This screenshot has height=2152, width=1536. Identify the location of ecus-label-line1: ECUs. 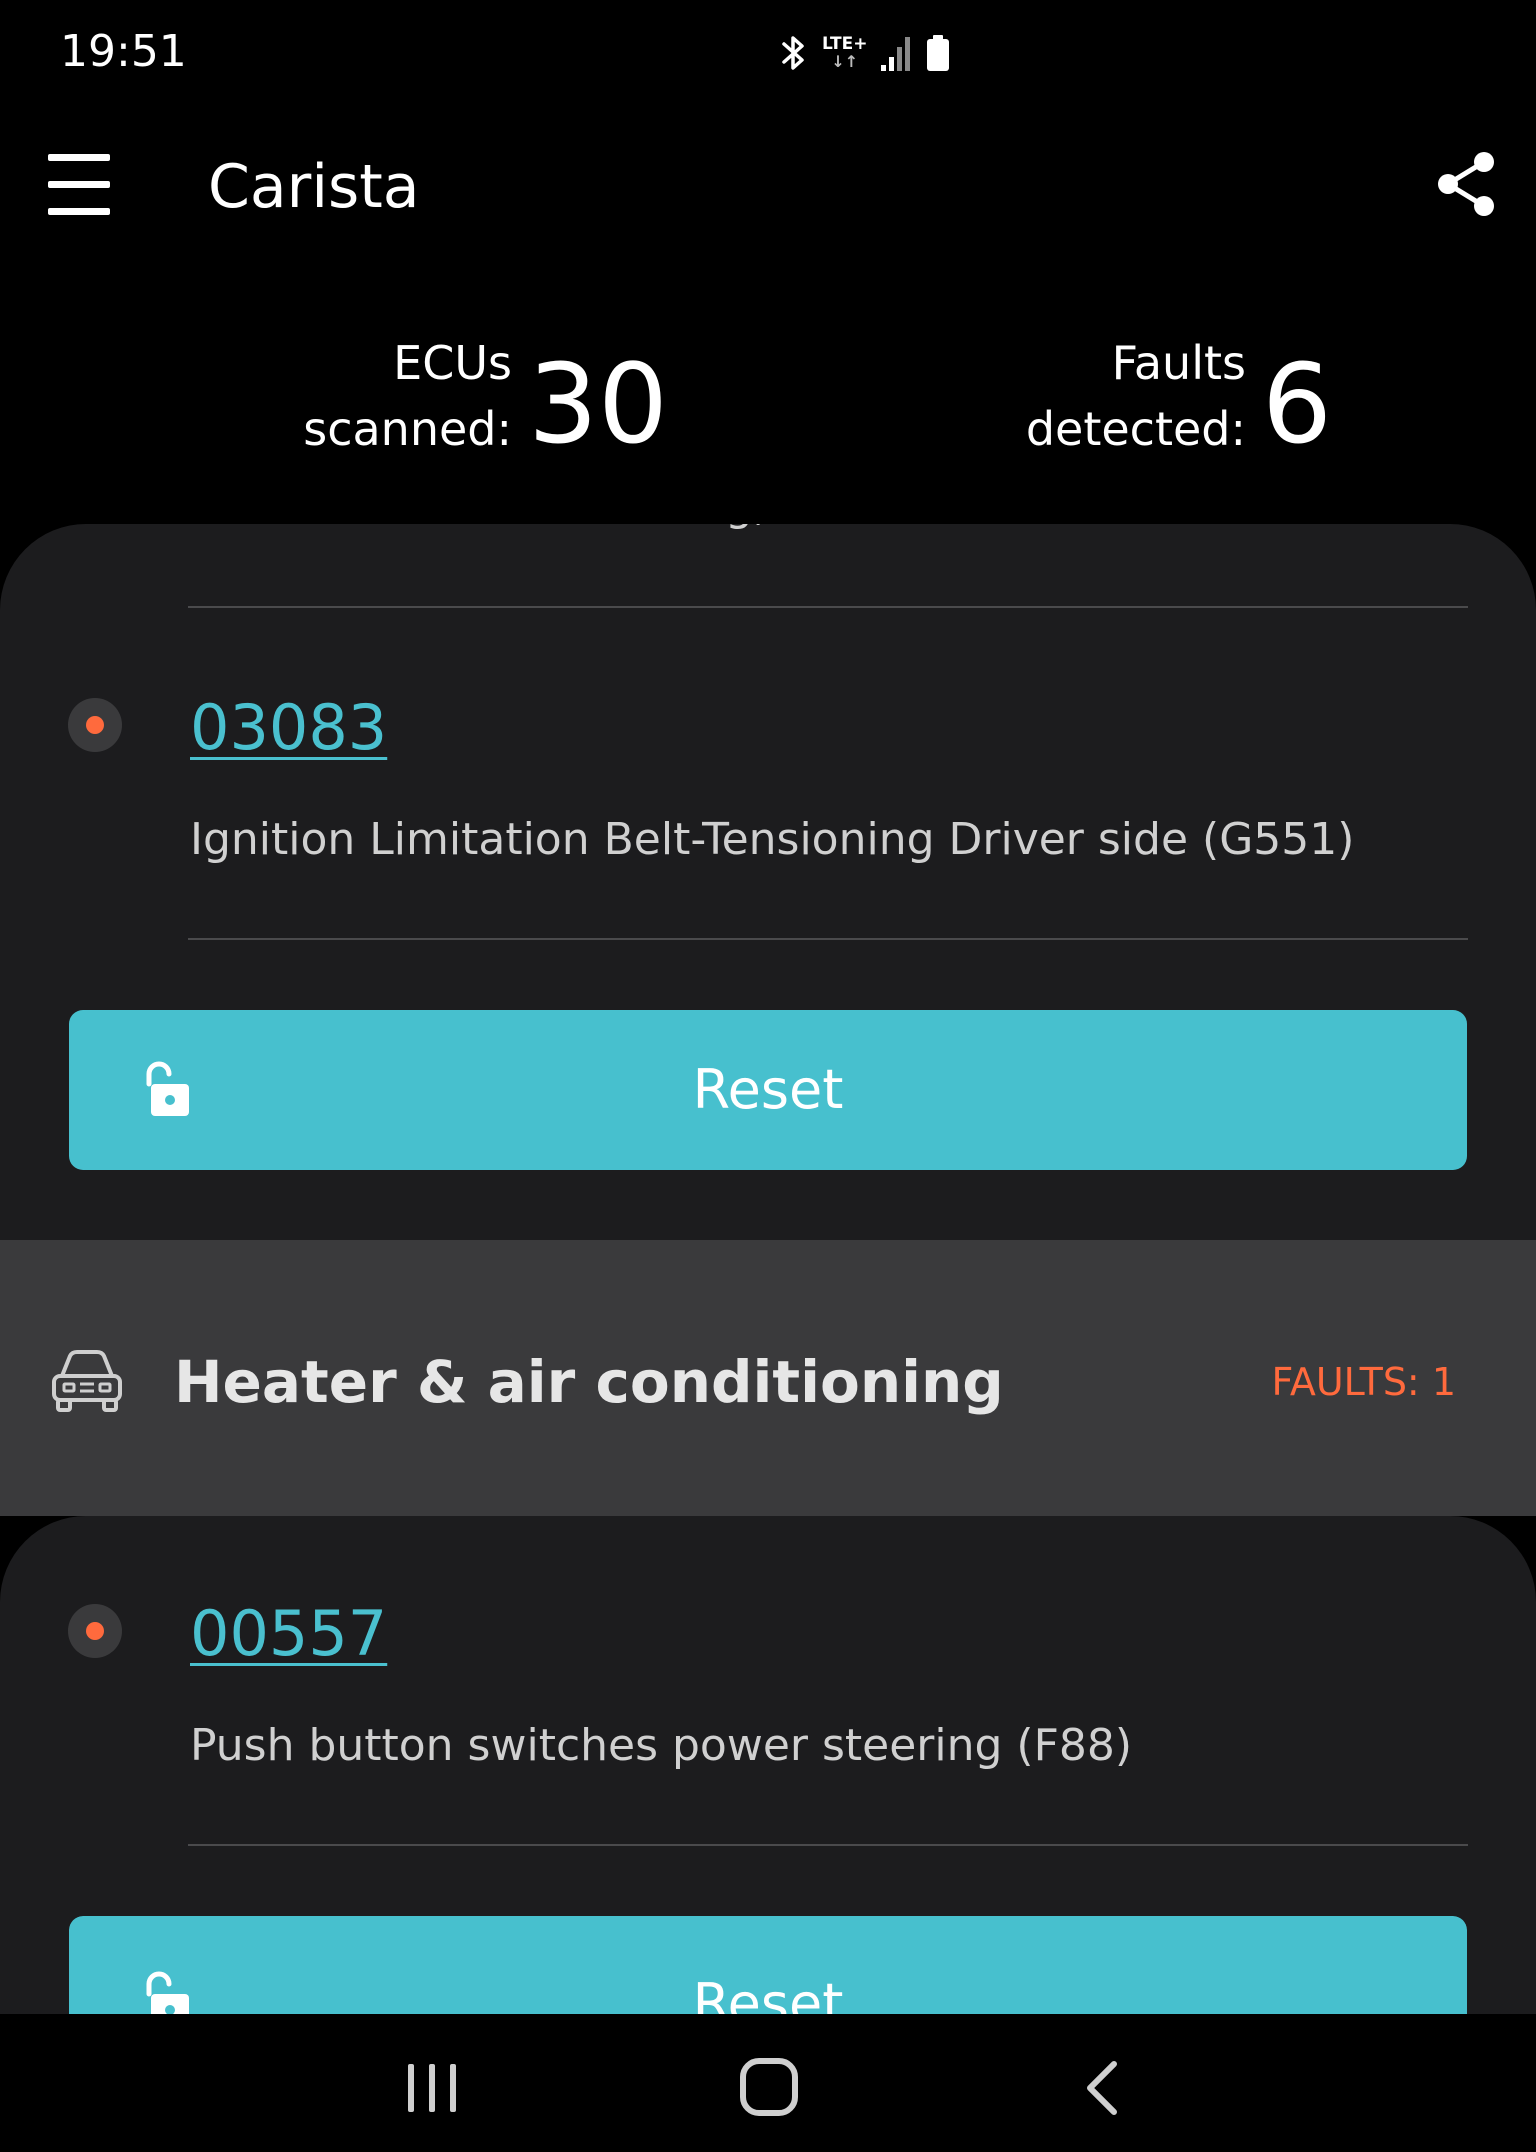
(452, 363).